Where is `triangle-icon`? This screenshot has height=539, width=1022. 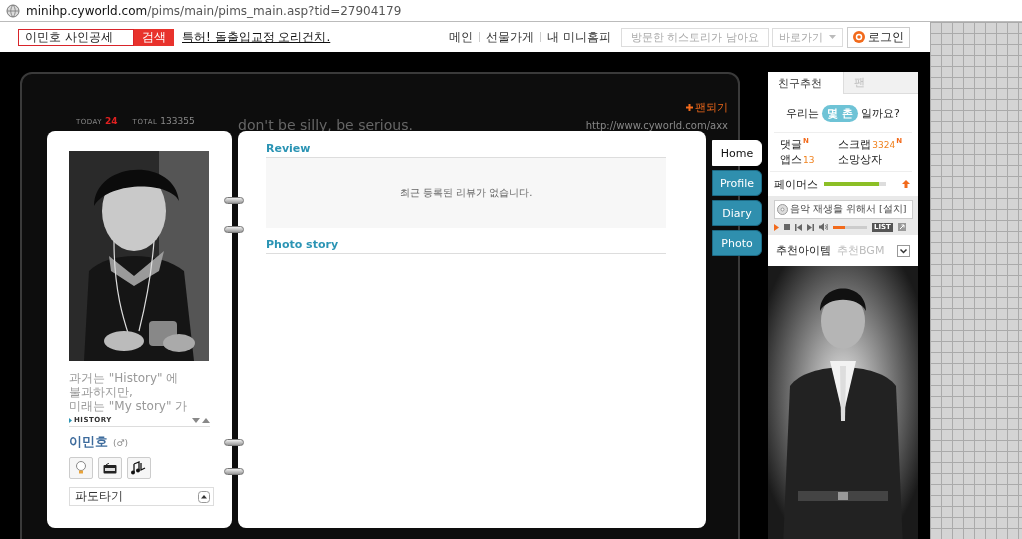 triangle-icon is located at coordinates (70, 420).